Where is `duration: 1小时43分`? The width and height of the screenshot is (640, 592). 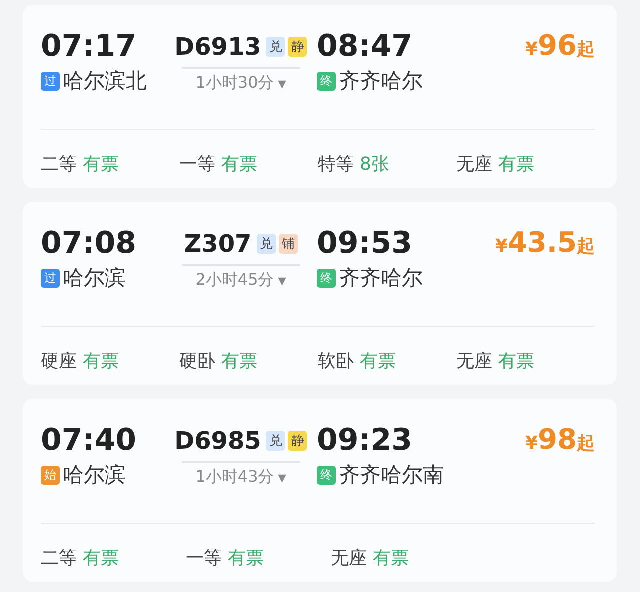
duration: 1小时43分 is located at coordinates (235, 477).